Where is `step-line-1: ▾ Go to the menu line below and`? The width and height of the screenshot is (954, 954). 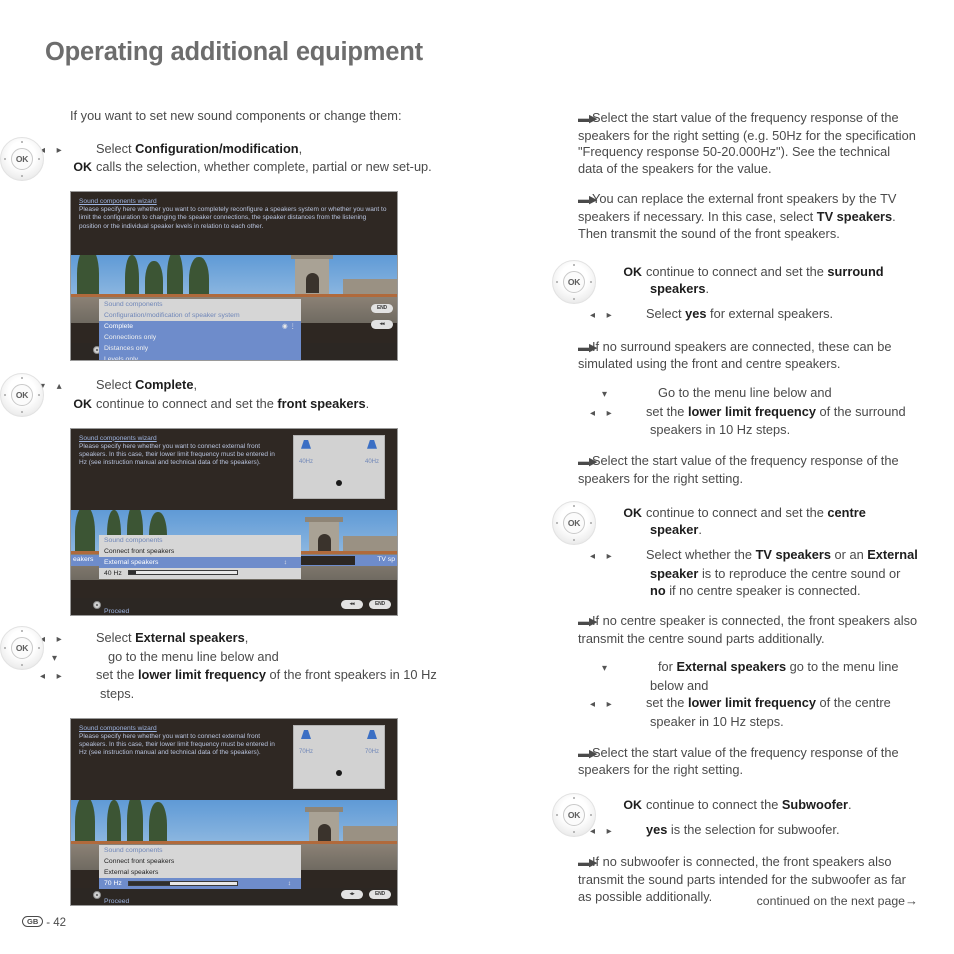
step-line-1: ▾ Go to the menu line below and is located at coordinates (760, 394).